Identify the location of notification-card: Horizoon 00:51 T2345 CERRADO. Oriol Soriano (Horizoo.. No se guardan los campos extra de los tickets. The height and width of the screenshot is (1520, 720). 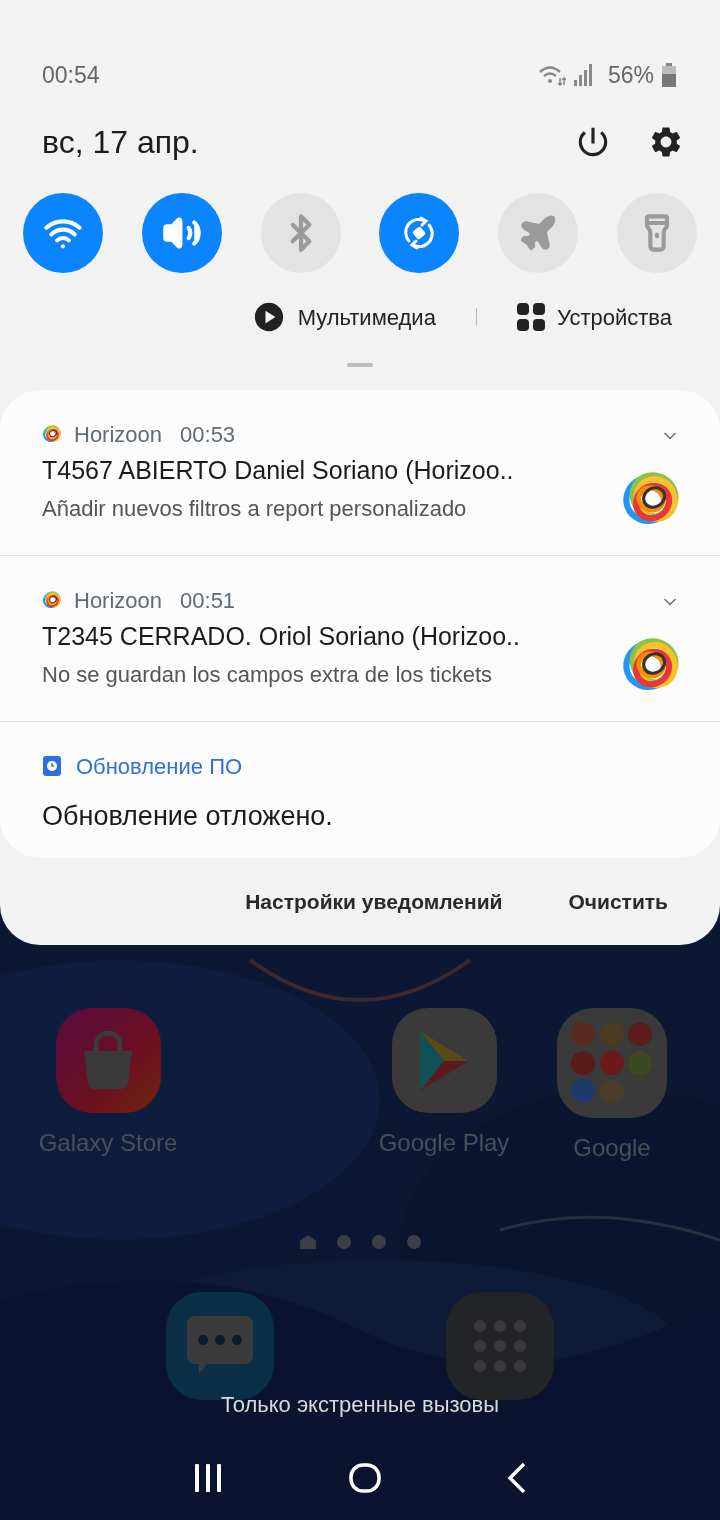
(360, 638).